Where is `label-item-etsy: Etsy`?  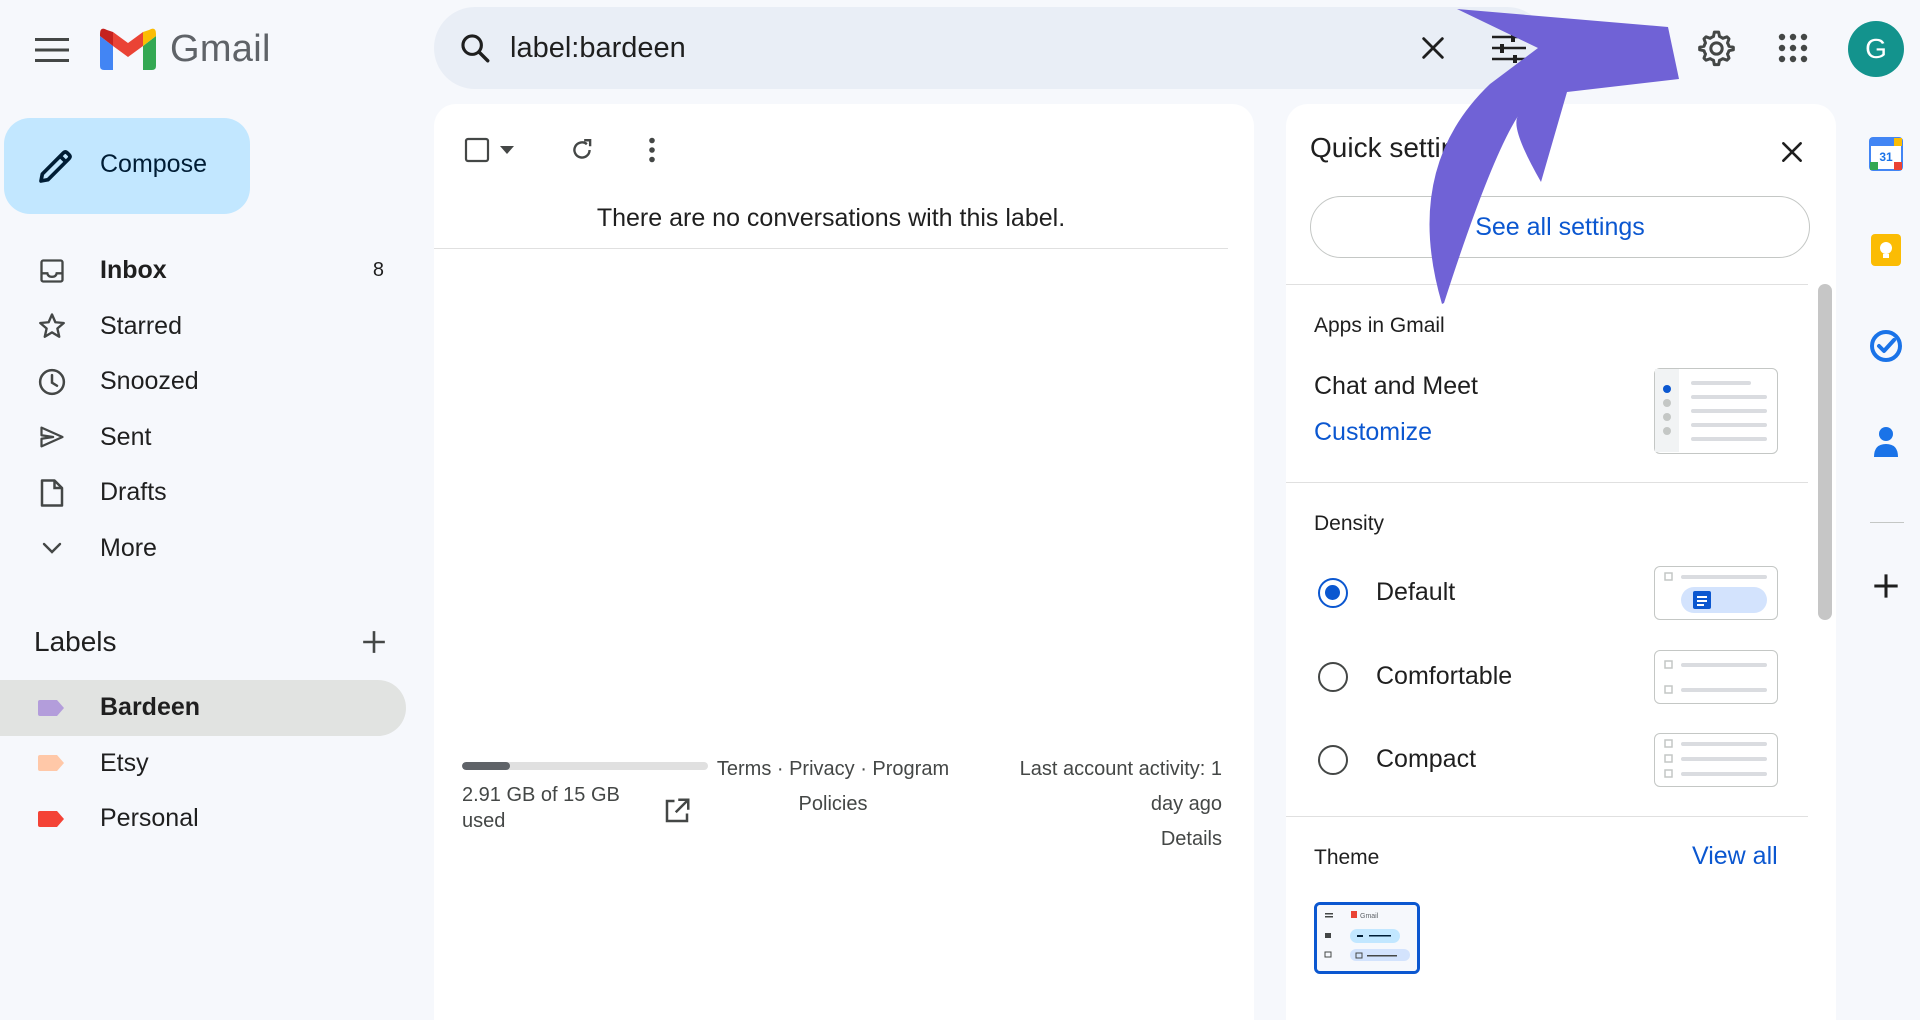 label-item-etsy: Etsy is located at coordinates (203, 764).